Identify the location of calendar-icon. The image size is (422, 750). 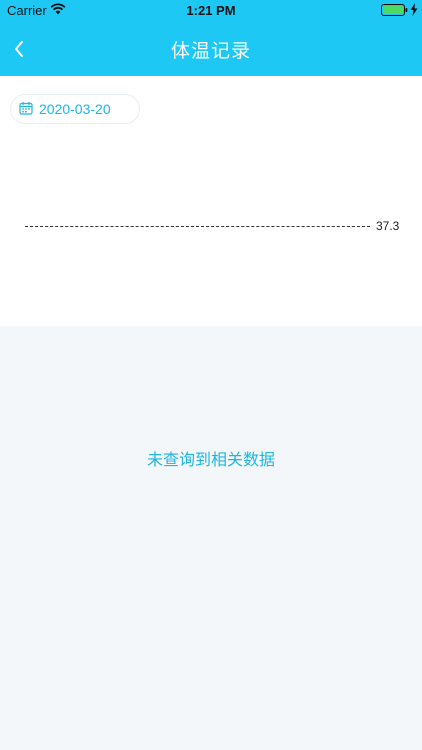
(26, 109).